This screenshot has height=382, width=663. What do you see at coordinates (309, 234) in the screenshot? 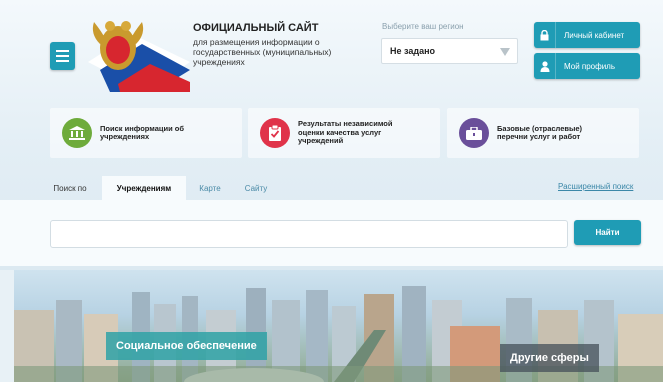
I see `search-input` at bounding box center [309, 234].